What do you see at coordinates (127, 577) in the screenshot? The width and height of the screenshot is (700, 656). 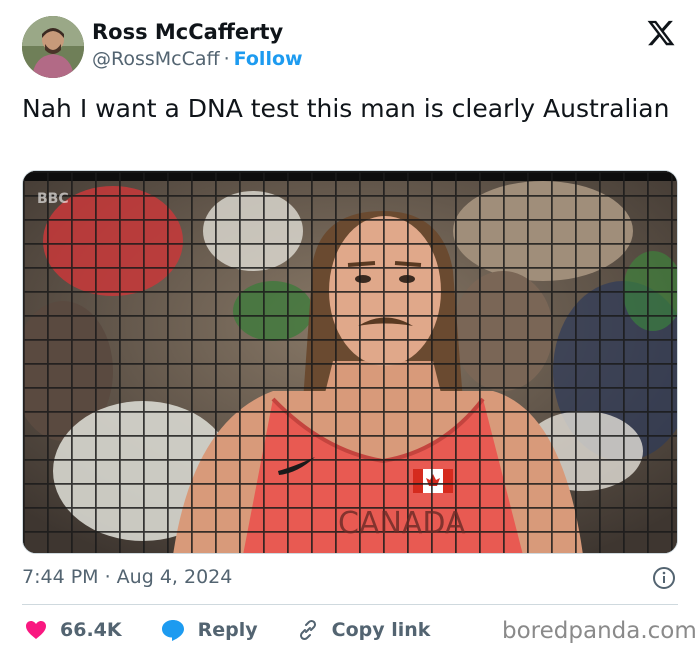 I see `tweet-timestamp: 7:44 PM · Aug 4, 2024` at bounding box center [127, 577].